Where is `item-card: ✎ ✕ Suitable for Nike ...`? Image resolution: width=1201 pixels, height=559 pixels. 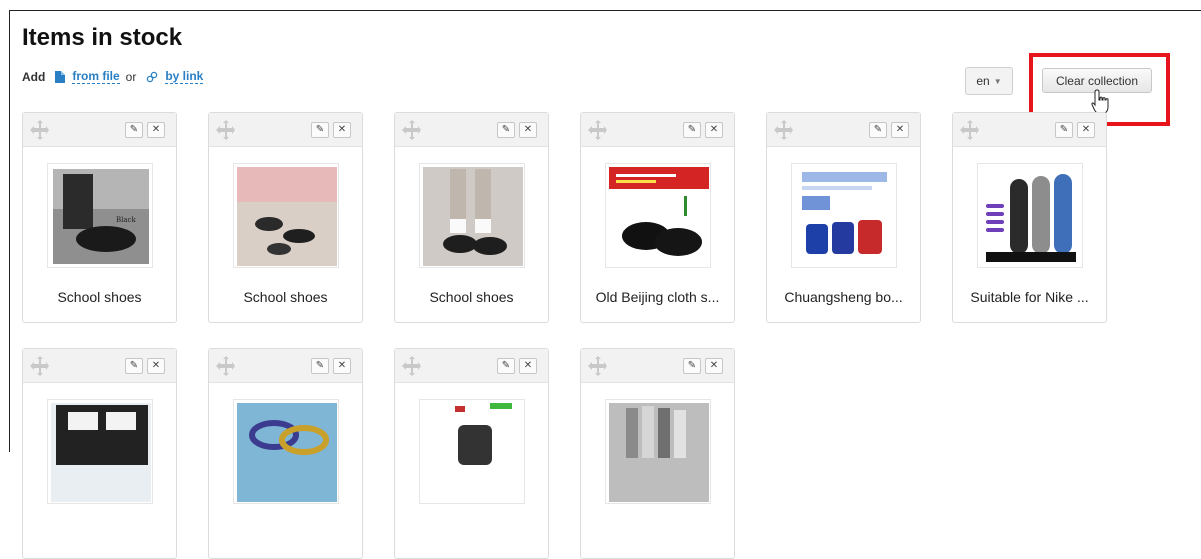
item-card: ✎ ✕ Suitable for Nike ... is located at coordinates (1029, 217).